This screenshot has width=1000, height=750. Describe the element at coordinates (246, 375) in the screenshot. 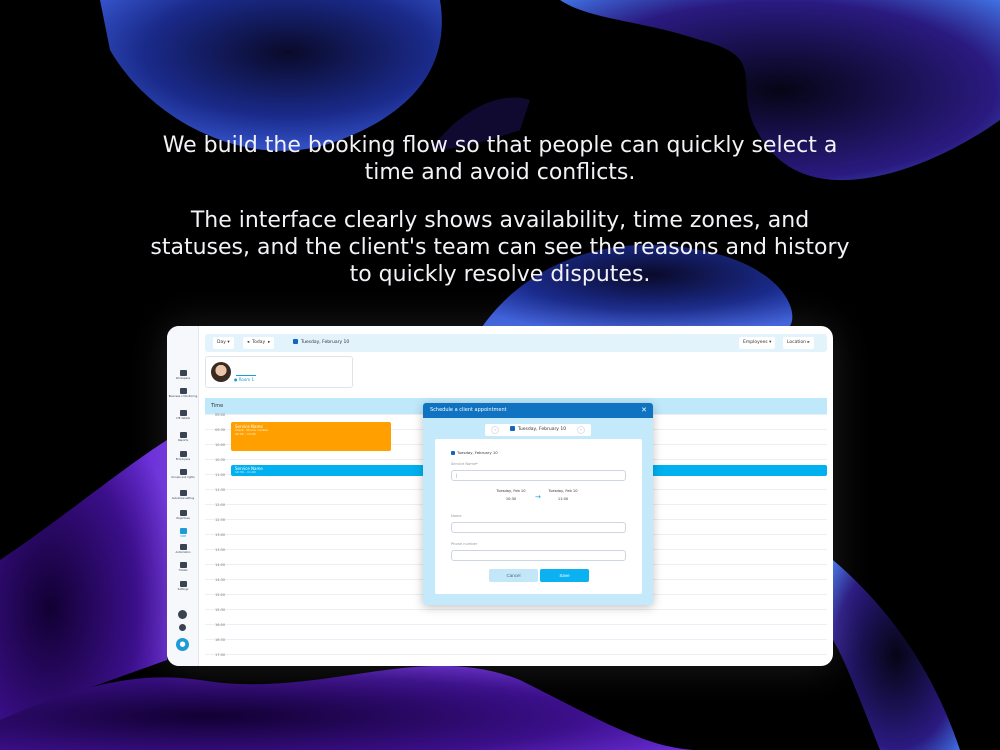

I see `divider` at that location.